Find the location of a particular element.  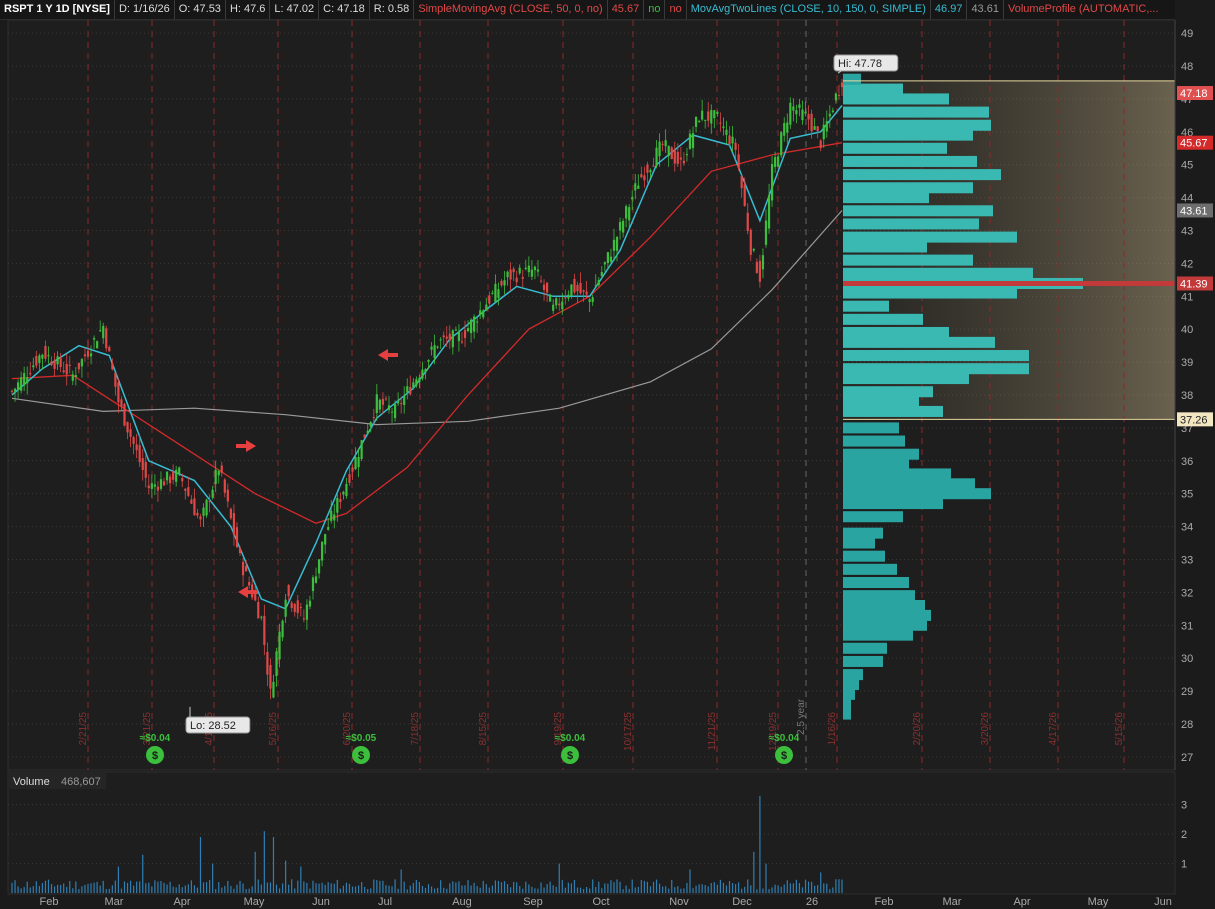

price-tick-label: 42 is located at coordinates (1187, 264).